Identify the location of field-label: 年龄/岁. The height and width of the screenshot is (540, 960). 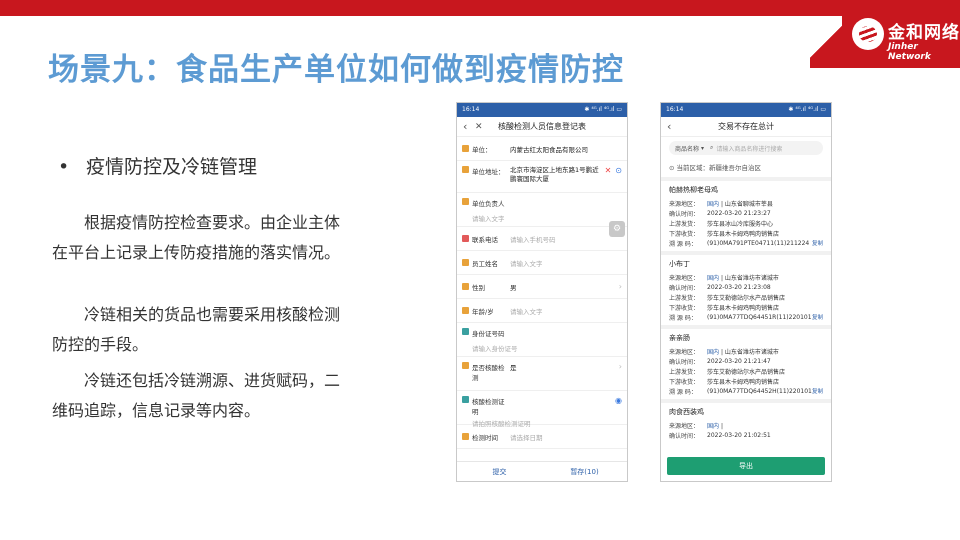
(483, 311).